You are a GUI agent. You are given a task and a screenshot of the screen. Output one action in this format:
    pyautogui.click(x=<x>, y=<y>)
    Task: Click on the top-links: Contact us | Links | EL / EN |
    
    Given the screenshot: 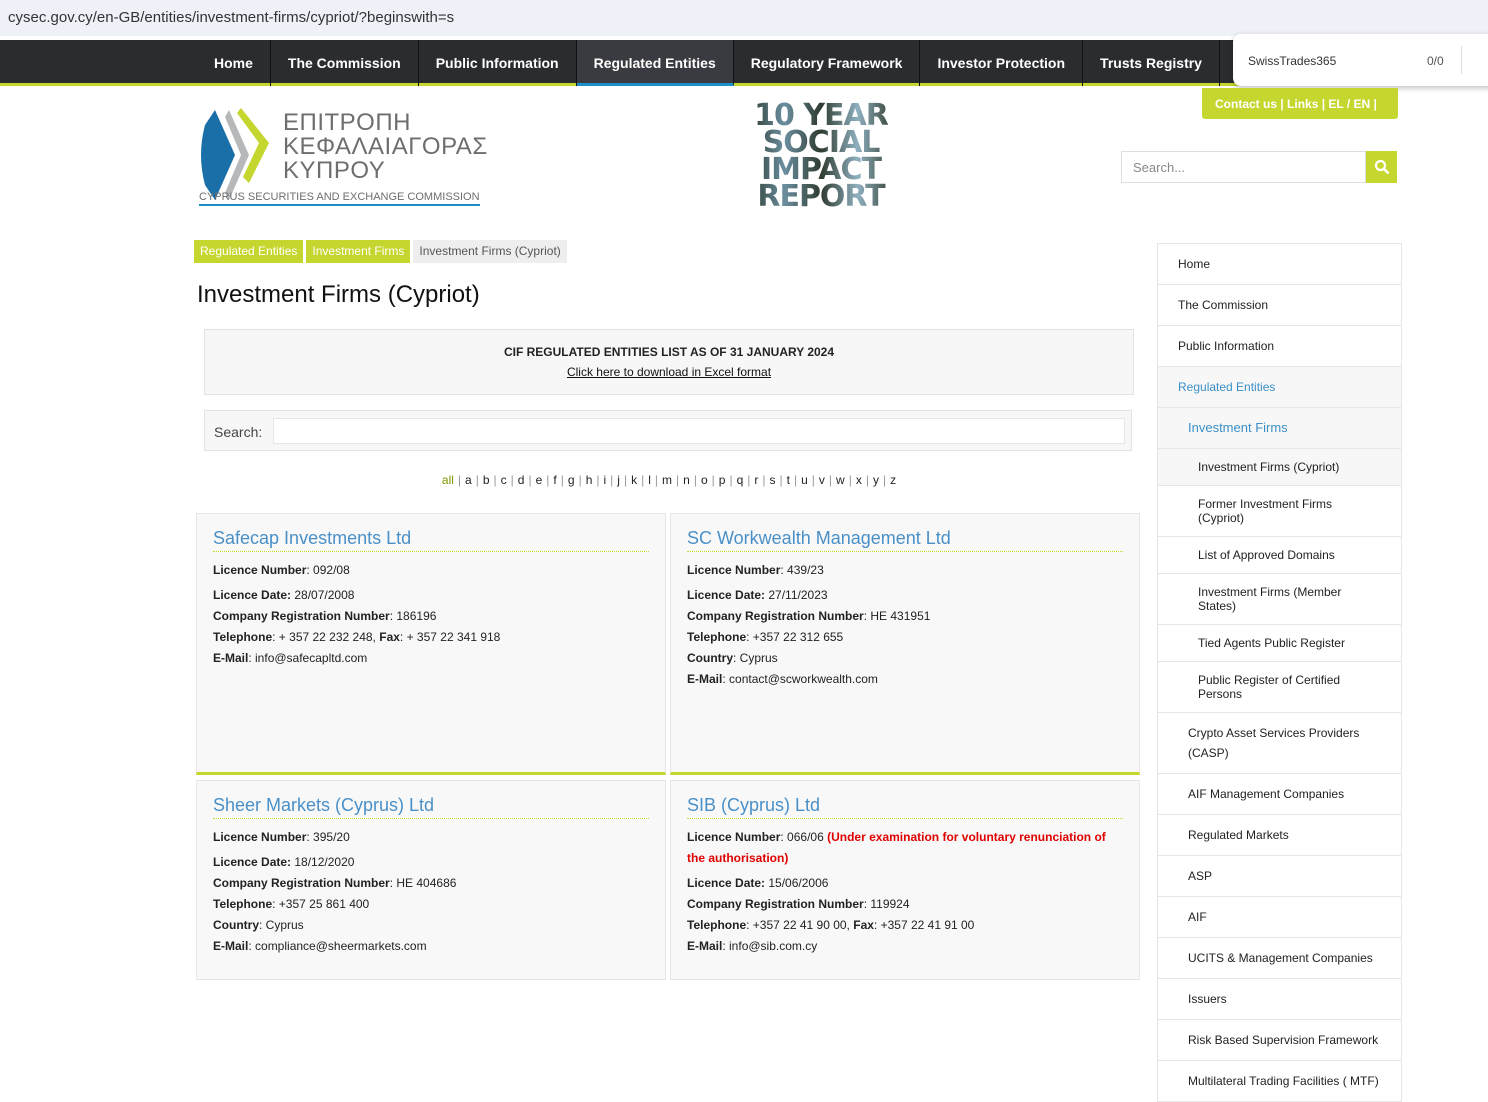 What is the action you would take?
    pyautogui.click(x=1300, y=103)
    